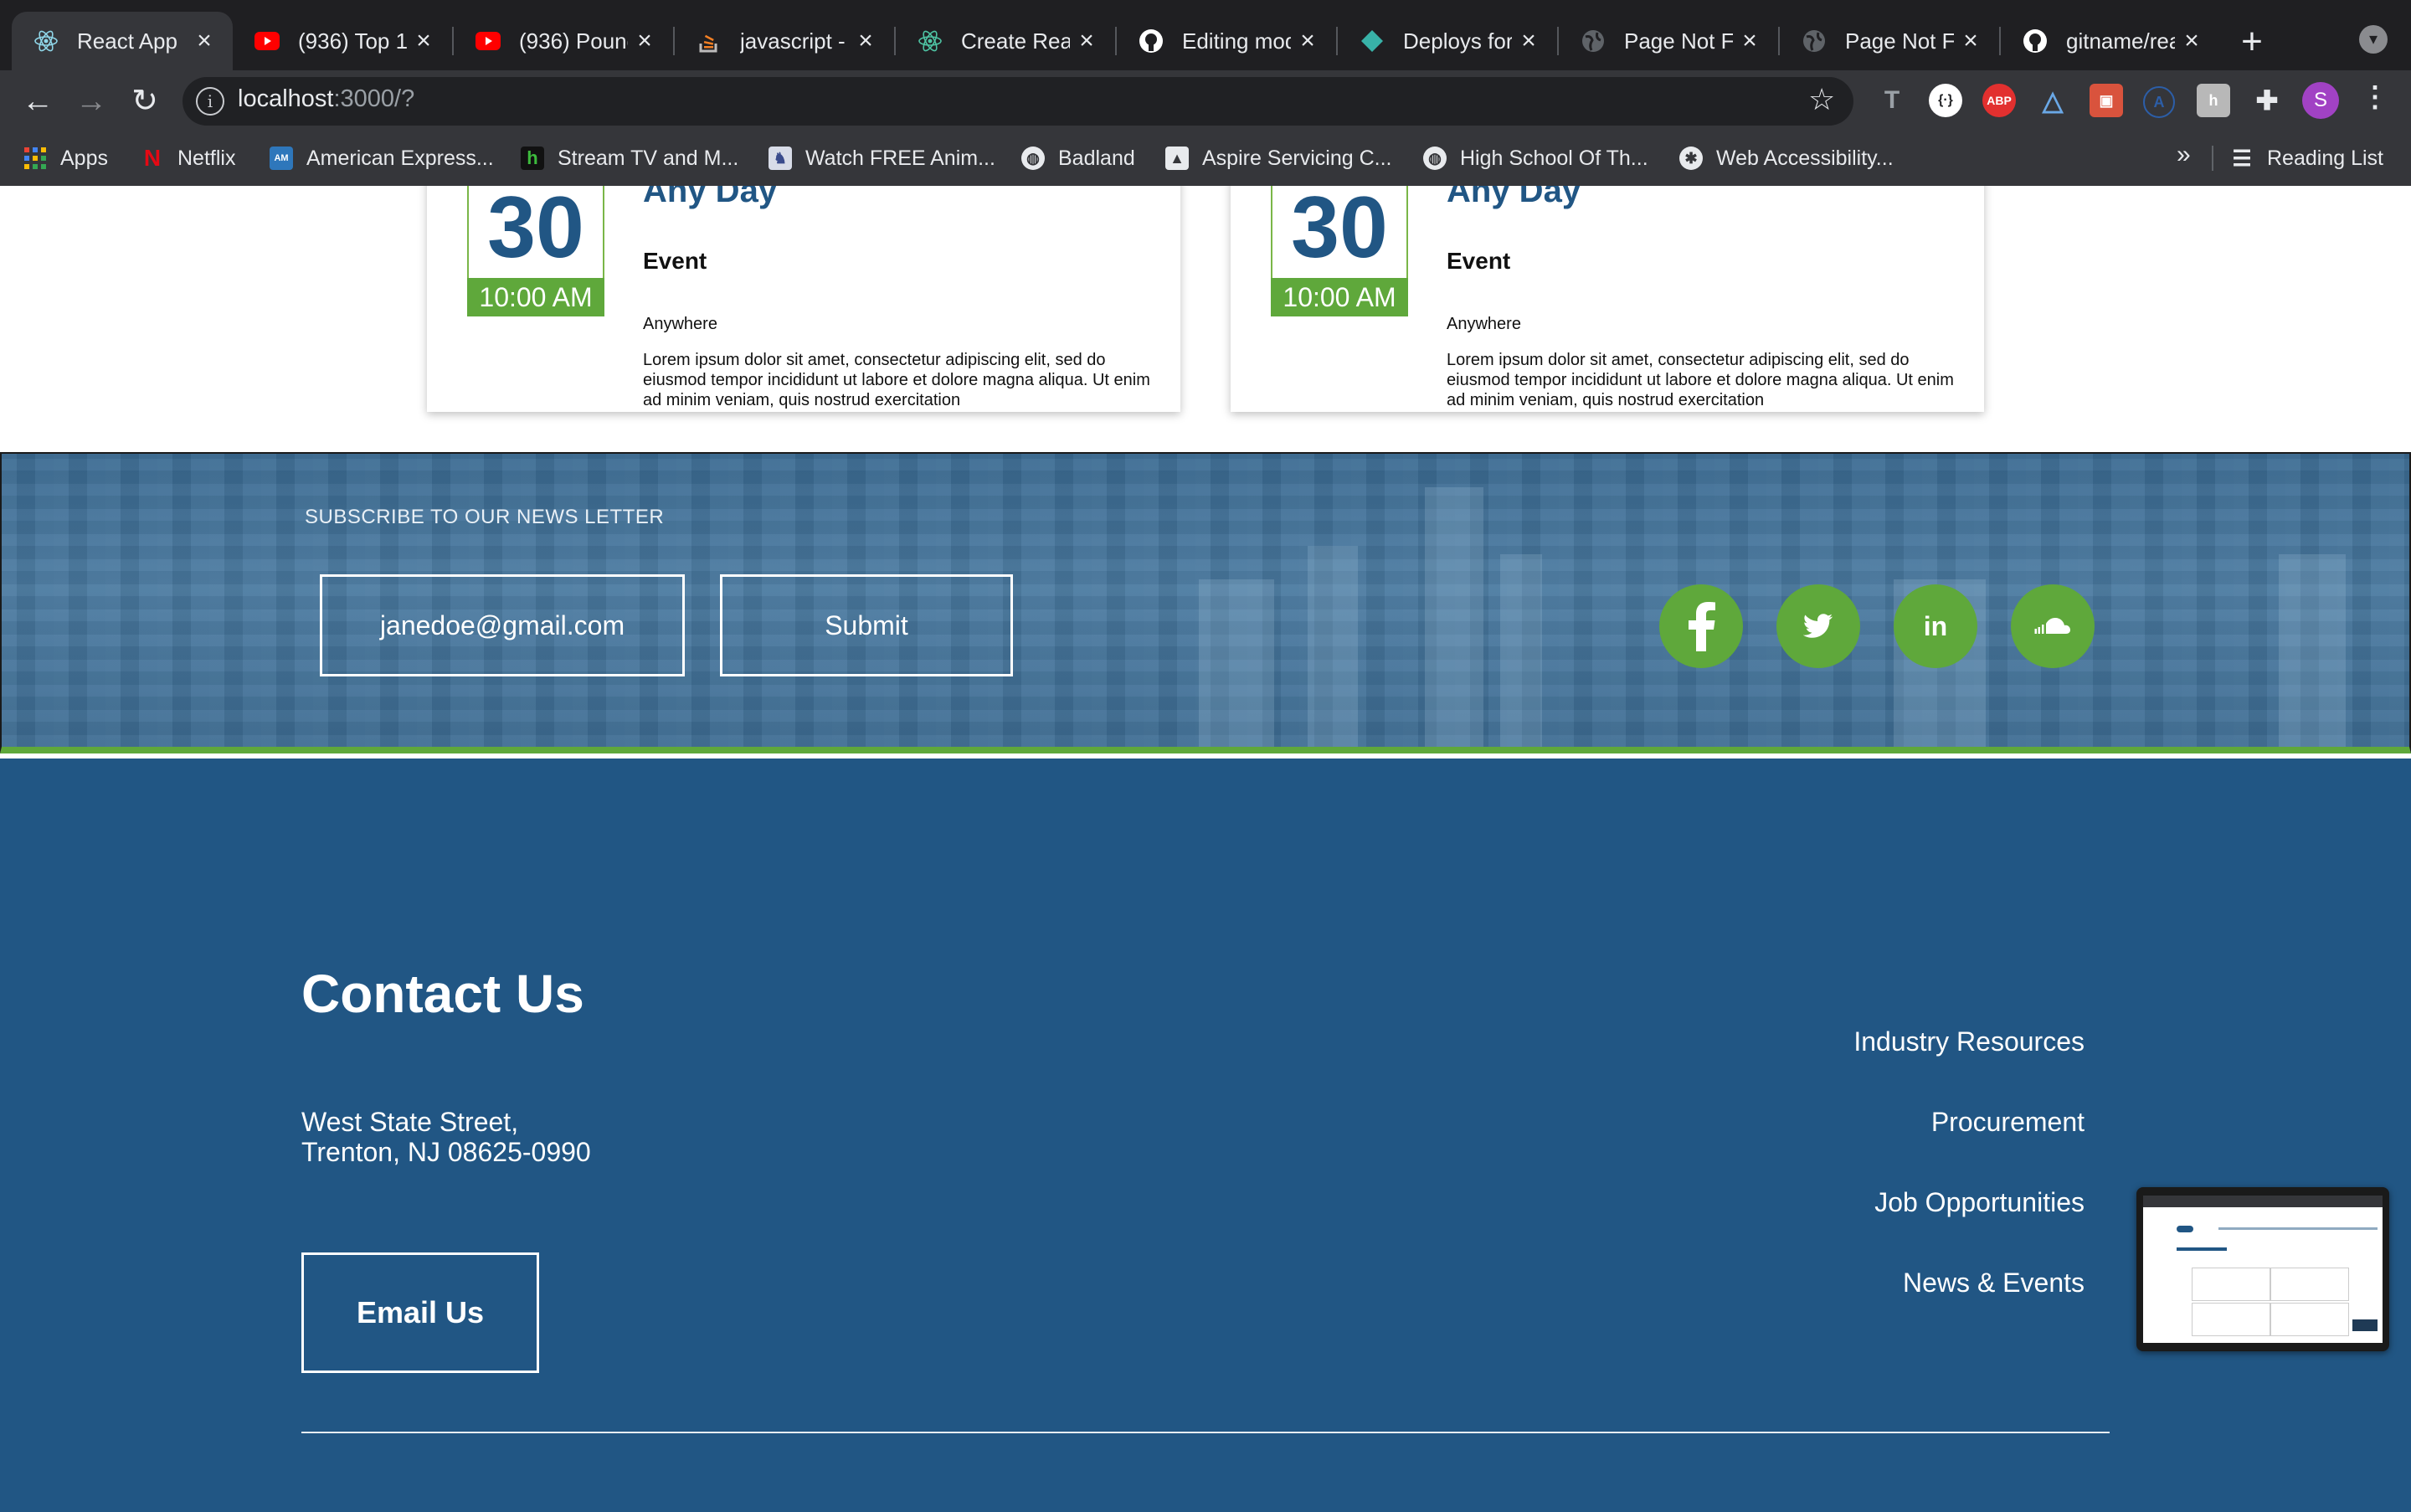  Describe the element at coordinates (442, 994) in the screenshot. I see `contact-heading: Contact Us` at that location.